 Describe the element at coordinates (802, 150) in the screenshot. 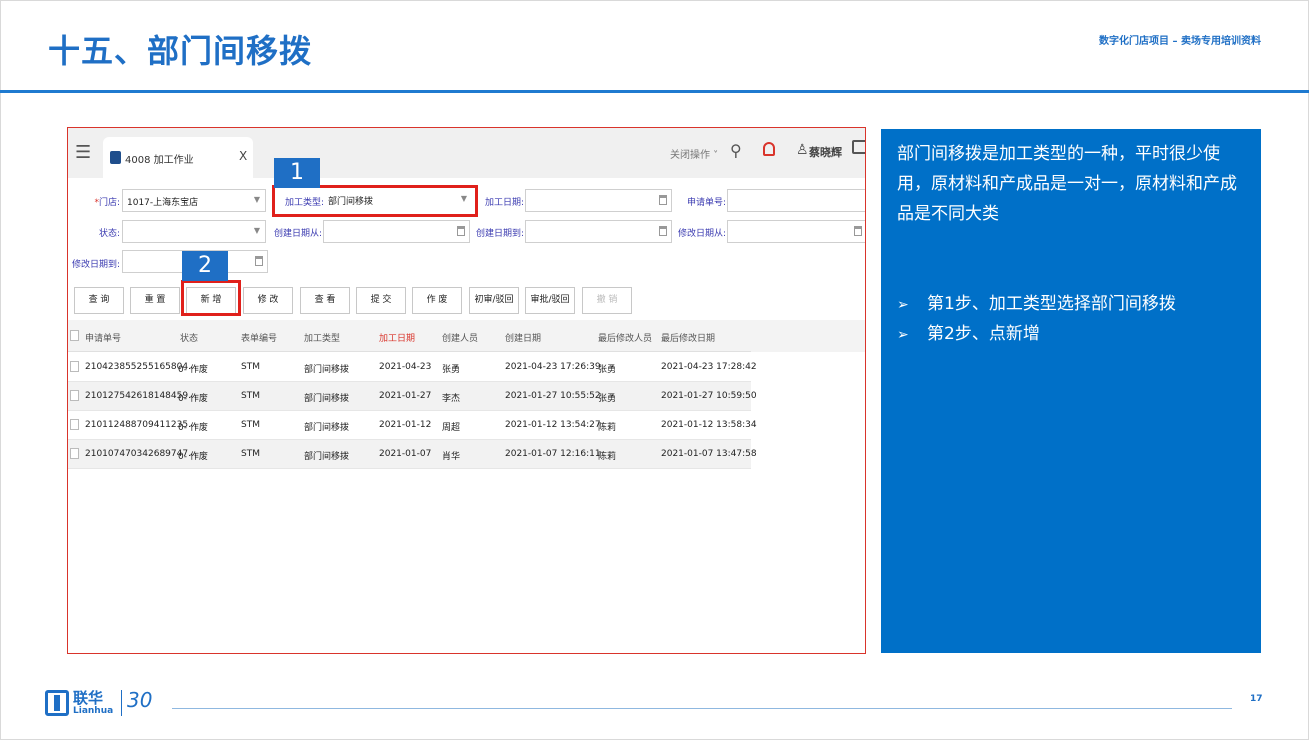

I see `user-icon: ♙` at that location.